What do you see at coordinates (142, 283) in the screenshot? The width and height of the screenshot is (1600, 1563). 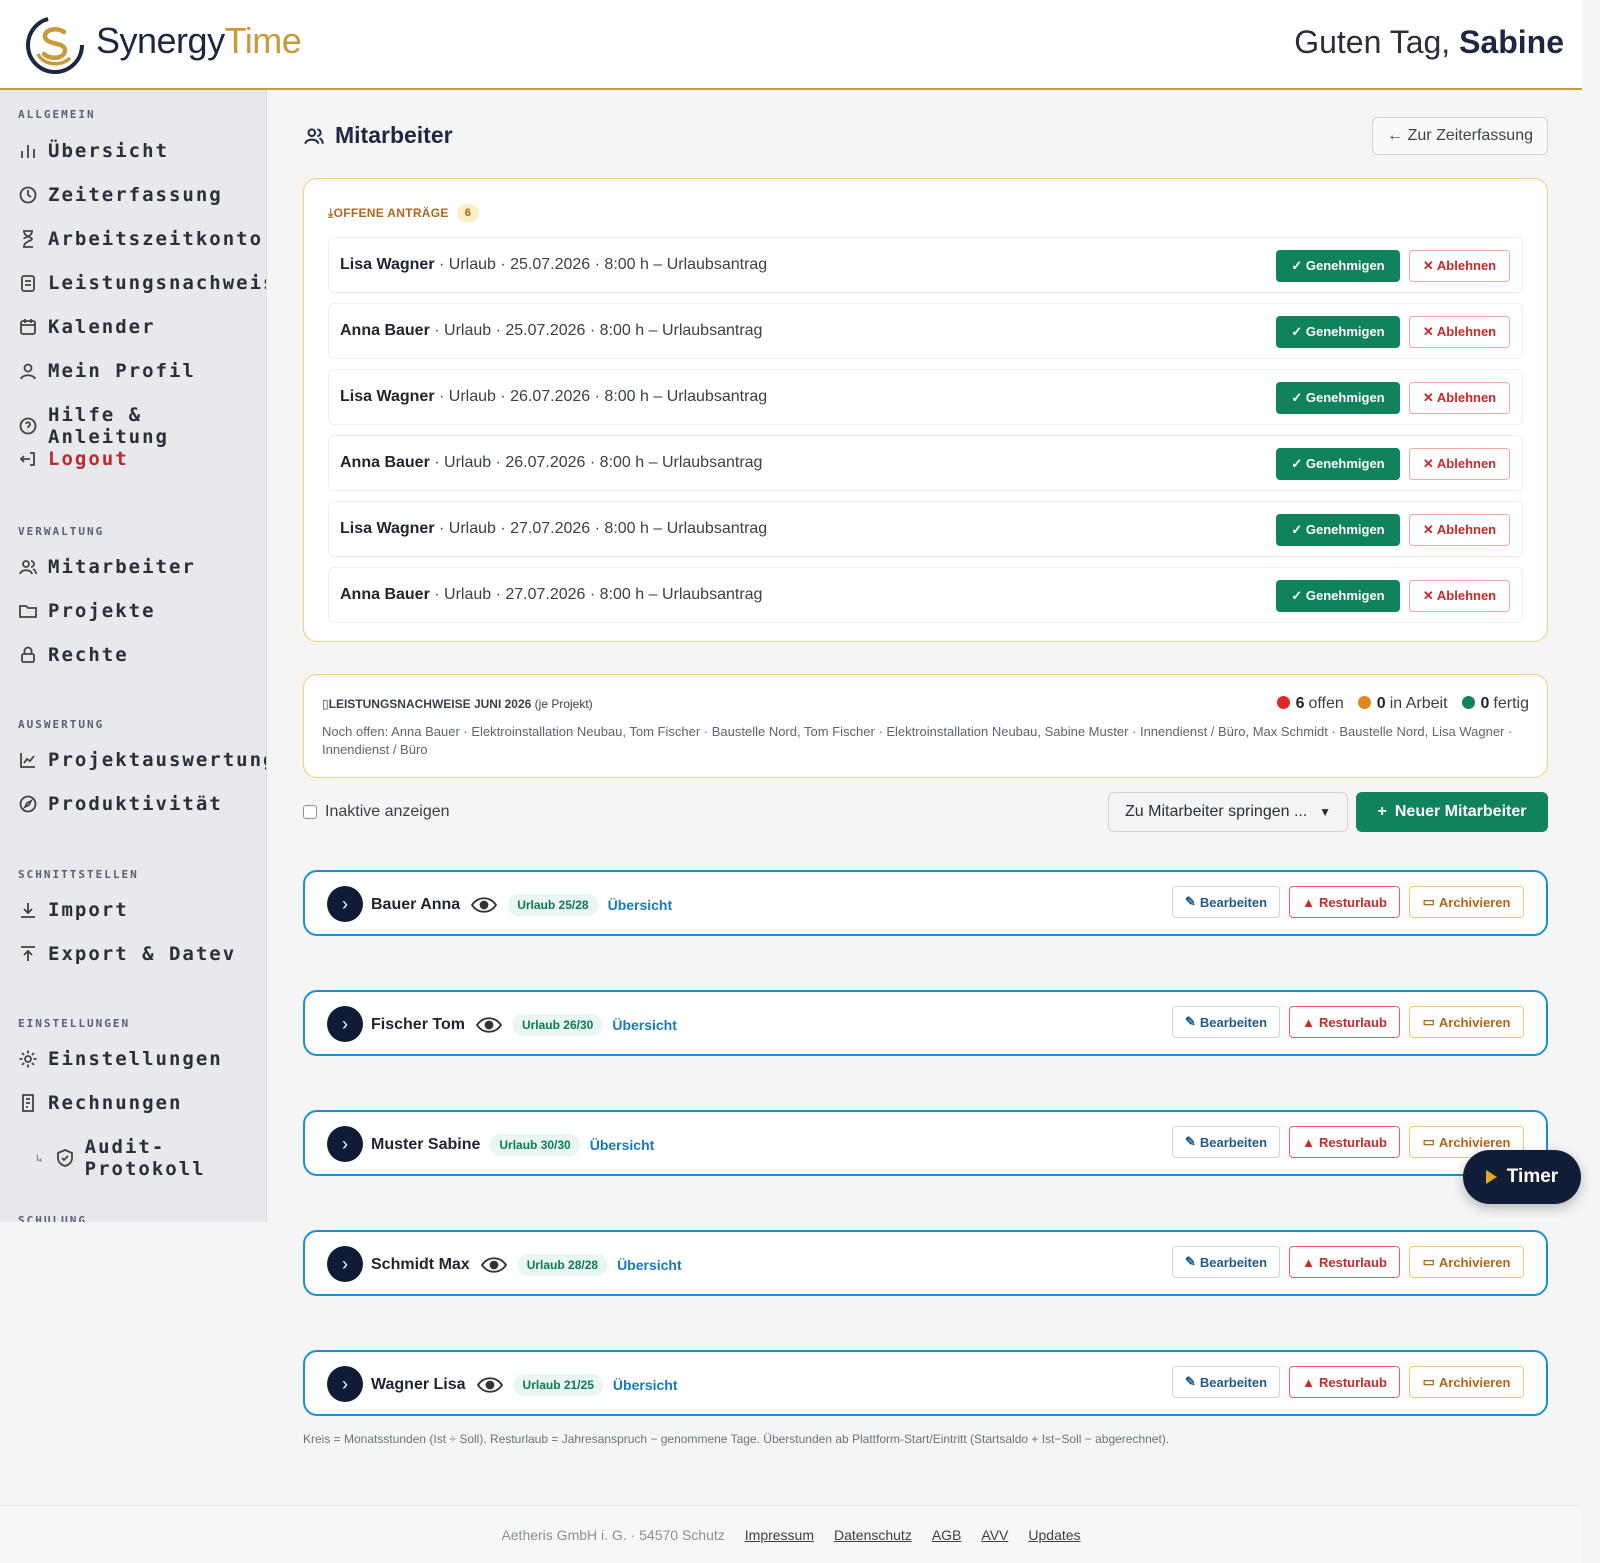 I see `sidebar-item-leistungsnachweis: Leistungsnachweis` at bounding box center [142, 283].